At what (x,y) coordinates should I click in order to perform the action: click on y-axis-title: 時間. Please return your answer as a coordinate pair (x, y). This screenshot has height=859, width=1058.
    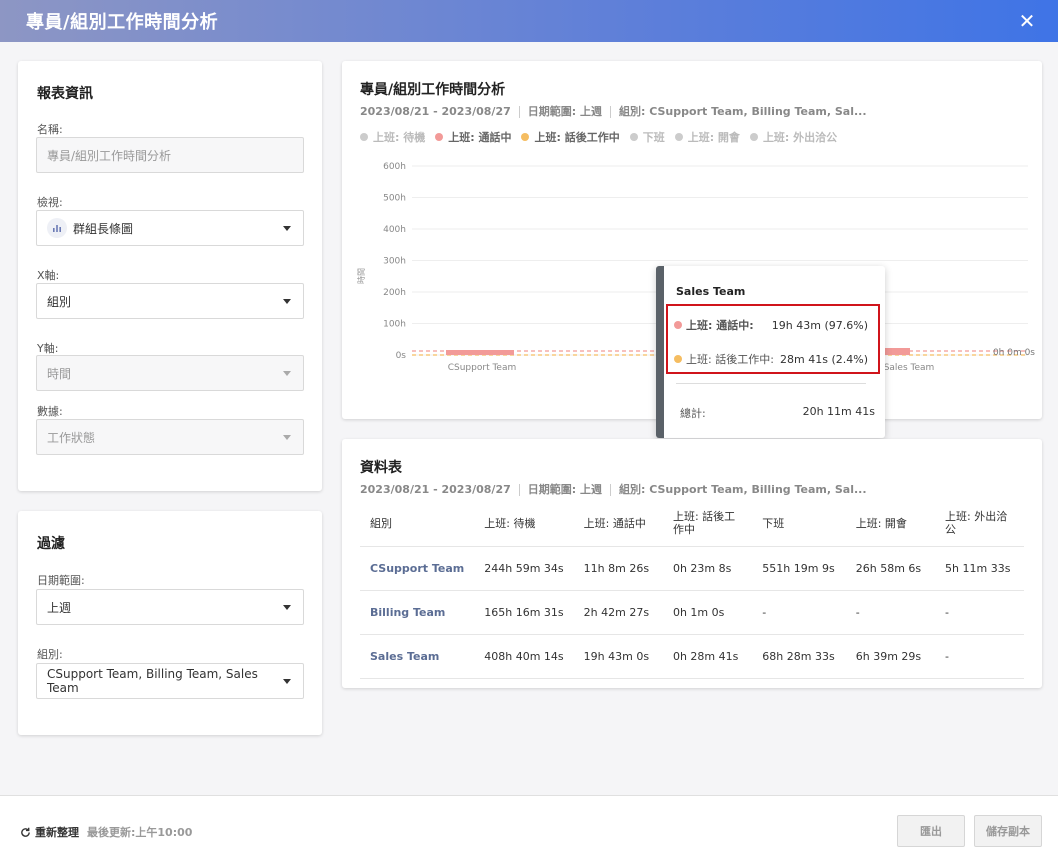
    Looking at the image, I should click on (361, 276).